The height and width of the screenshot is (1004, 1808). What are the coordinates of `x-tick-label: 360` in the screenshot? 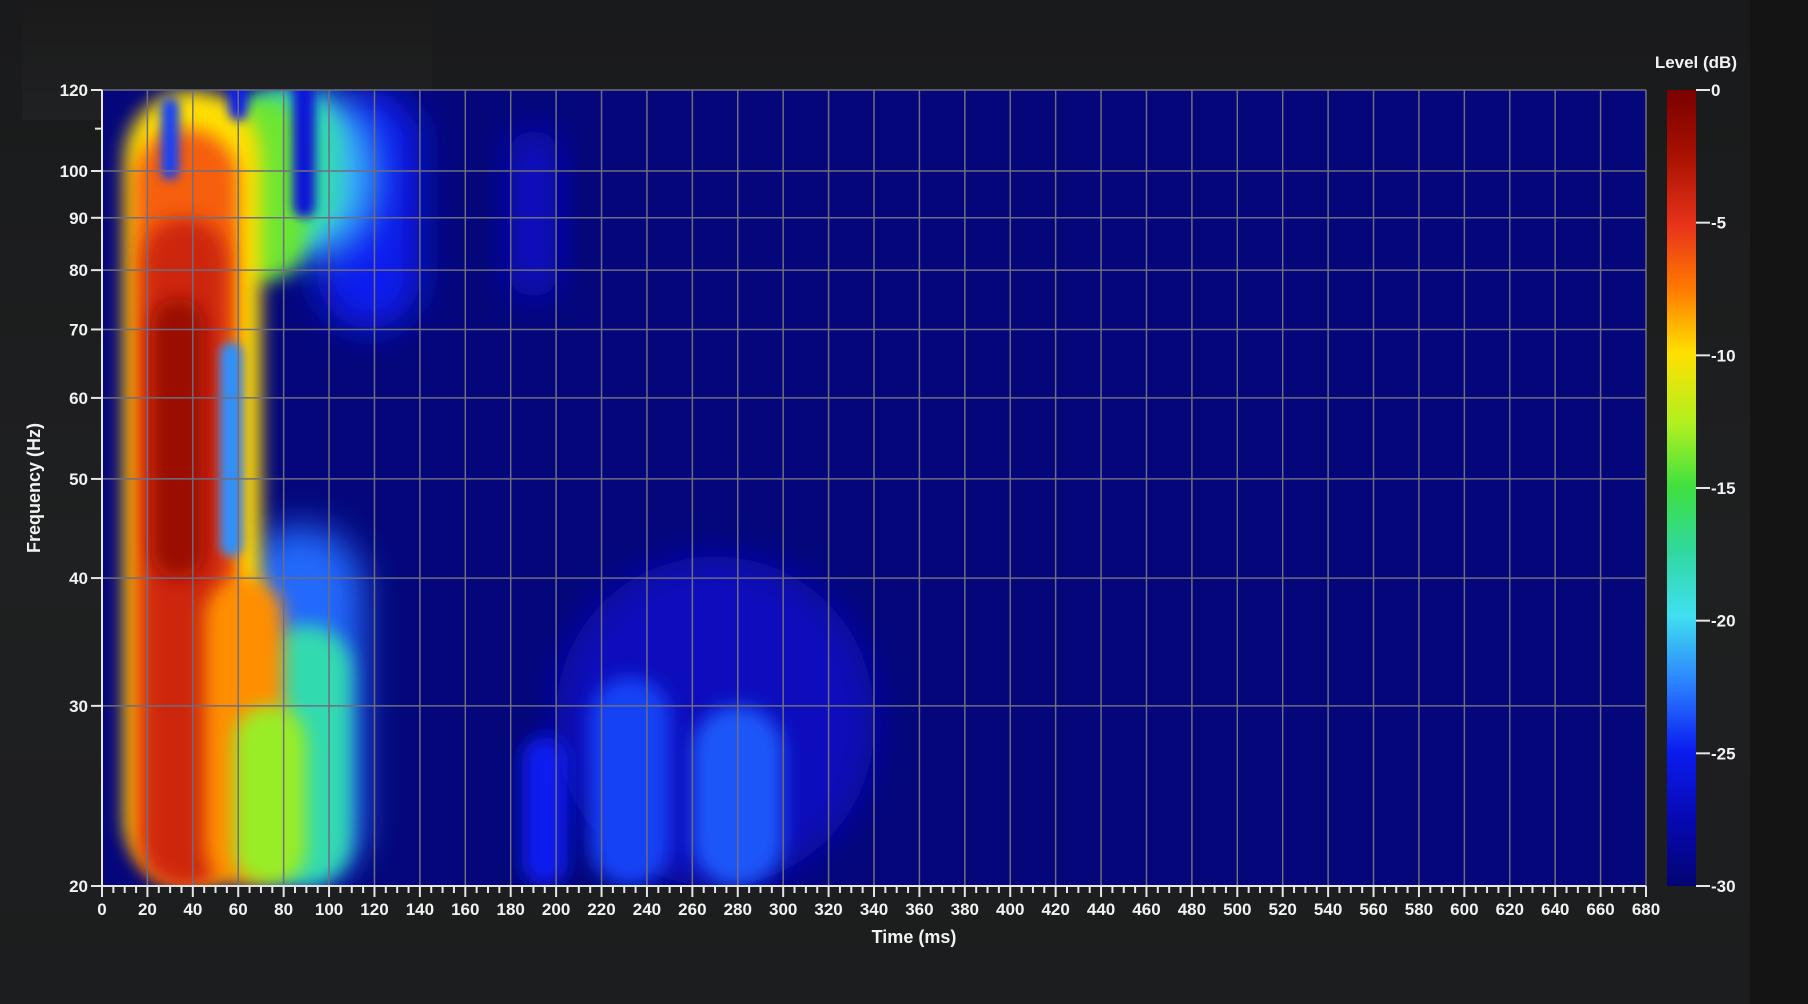 It's located at (919, 909).